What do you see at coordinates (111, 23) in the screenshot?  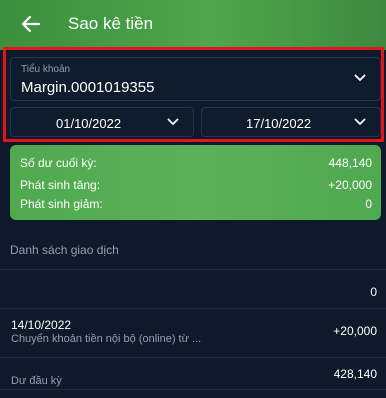 I see `page-title: Sao kê tiền` at bounding box center [111, 23].